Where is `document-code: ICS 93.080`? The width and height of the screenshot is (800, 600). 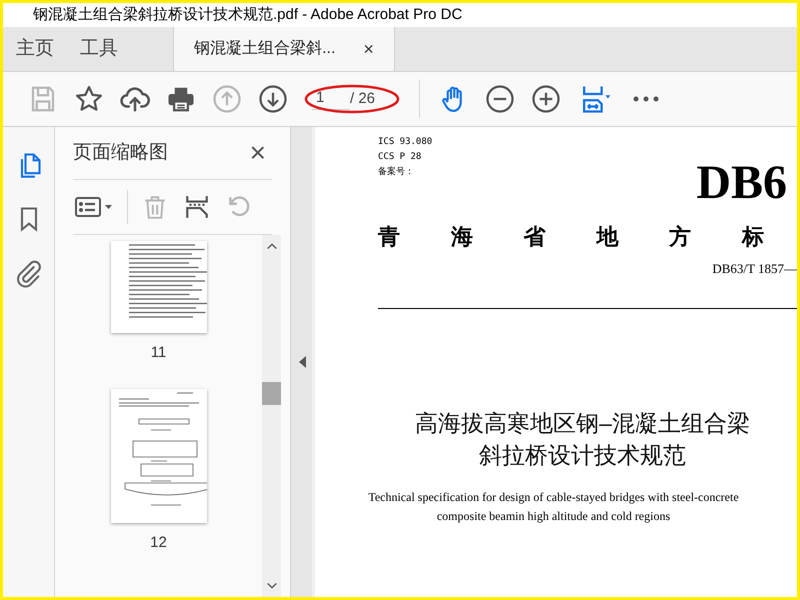 document-code: ICS 93.080 is located at coordinates (406, 142).